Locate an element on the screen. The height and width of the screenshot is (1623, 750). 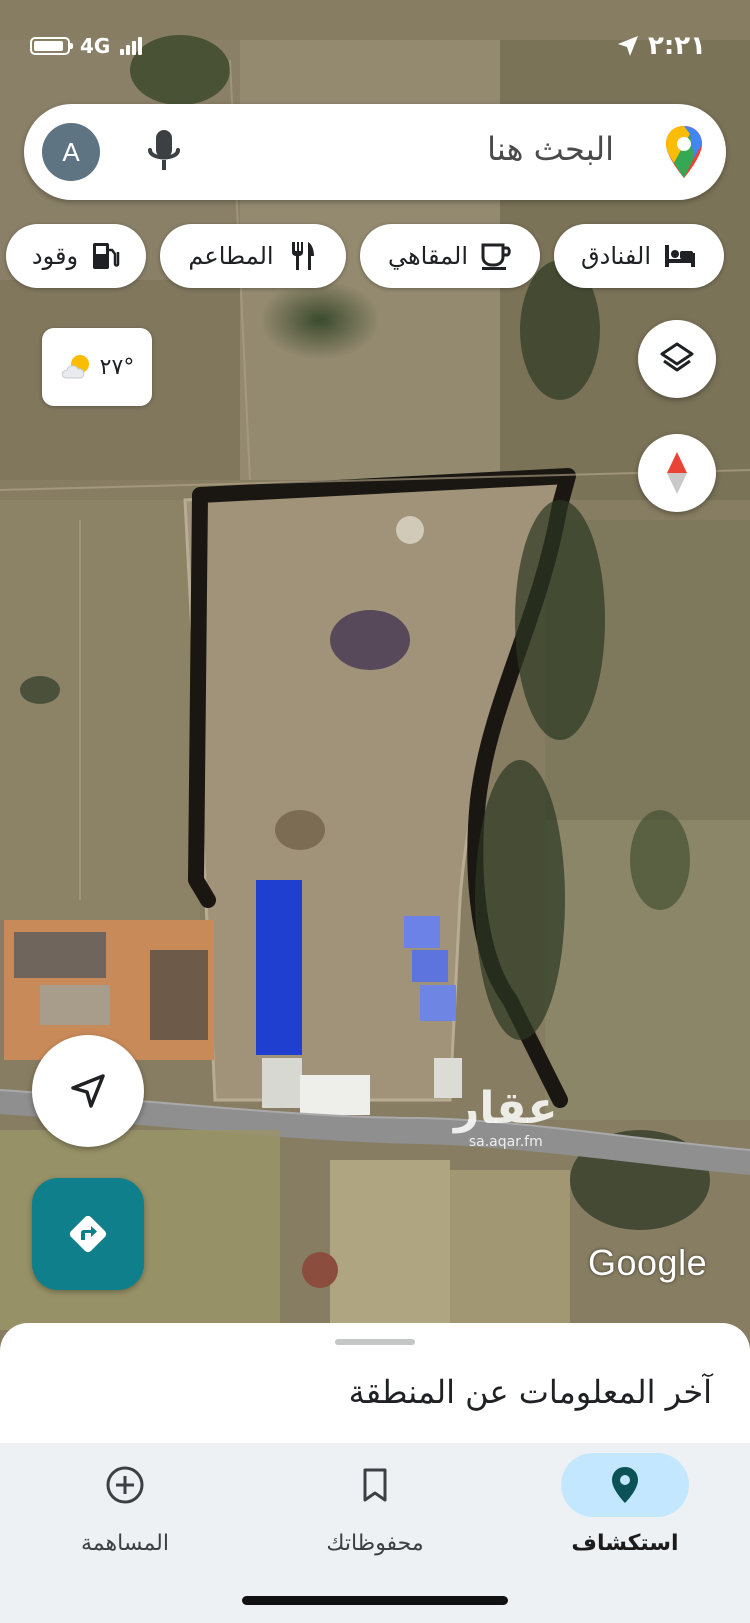
bottom-sheet: آخر المعلومات عن المنطقة is located at coordinates (375, 1383).